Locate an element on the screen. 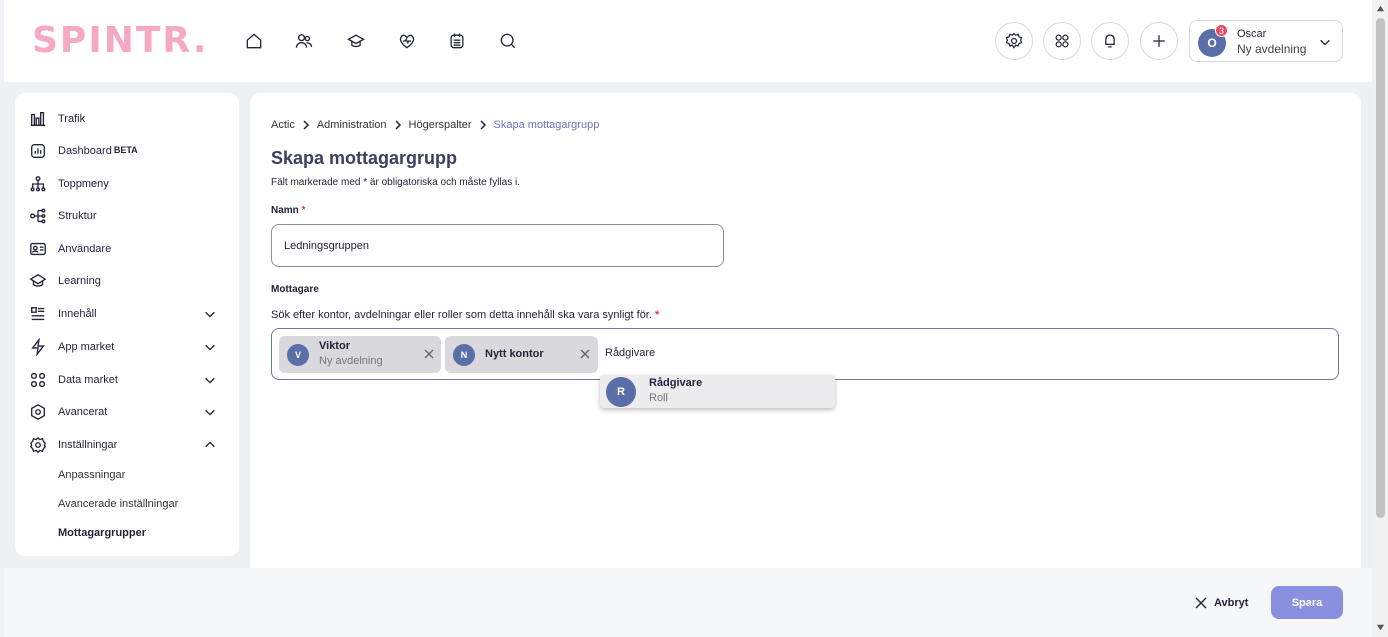  sidebar-item-label: Inställningar is located at coordinates (88, 445).